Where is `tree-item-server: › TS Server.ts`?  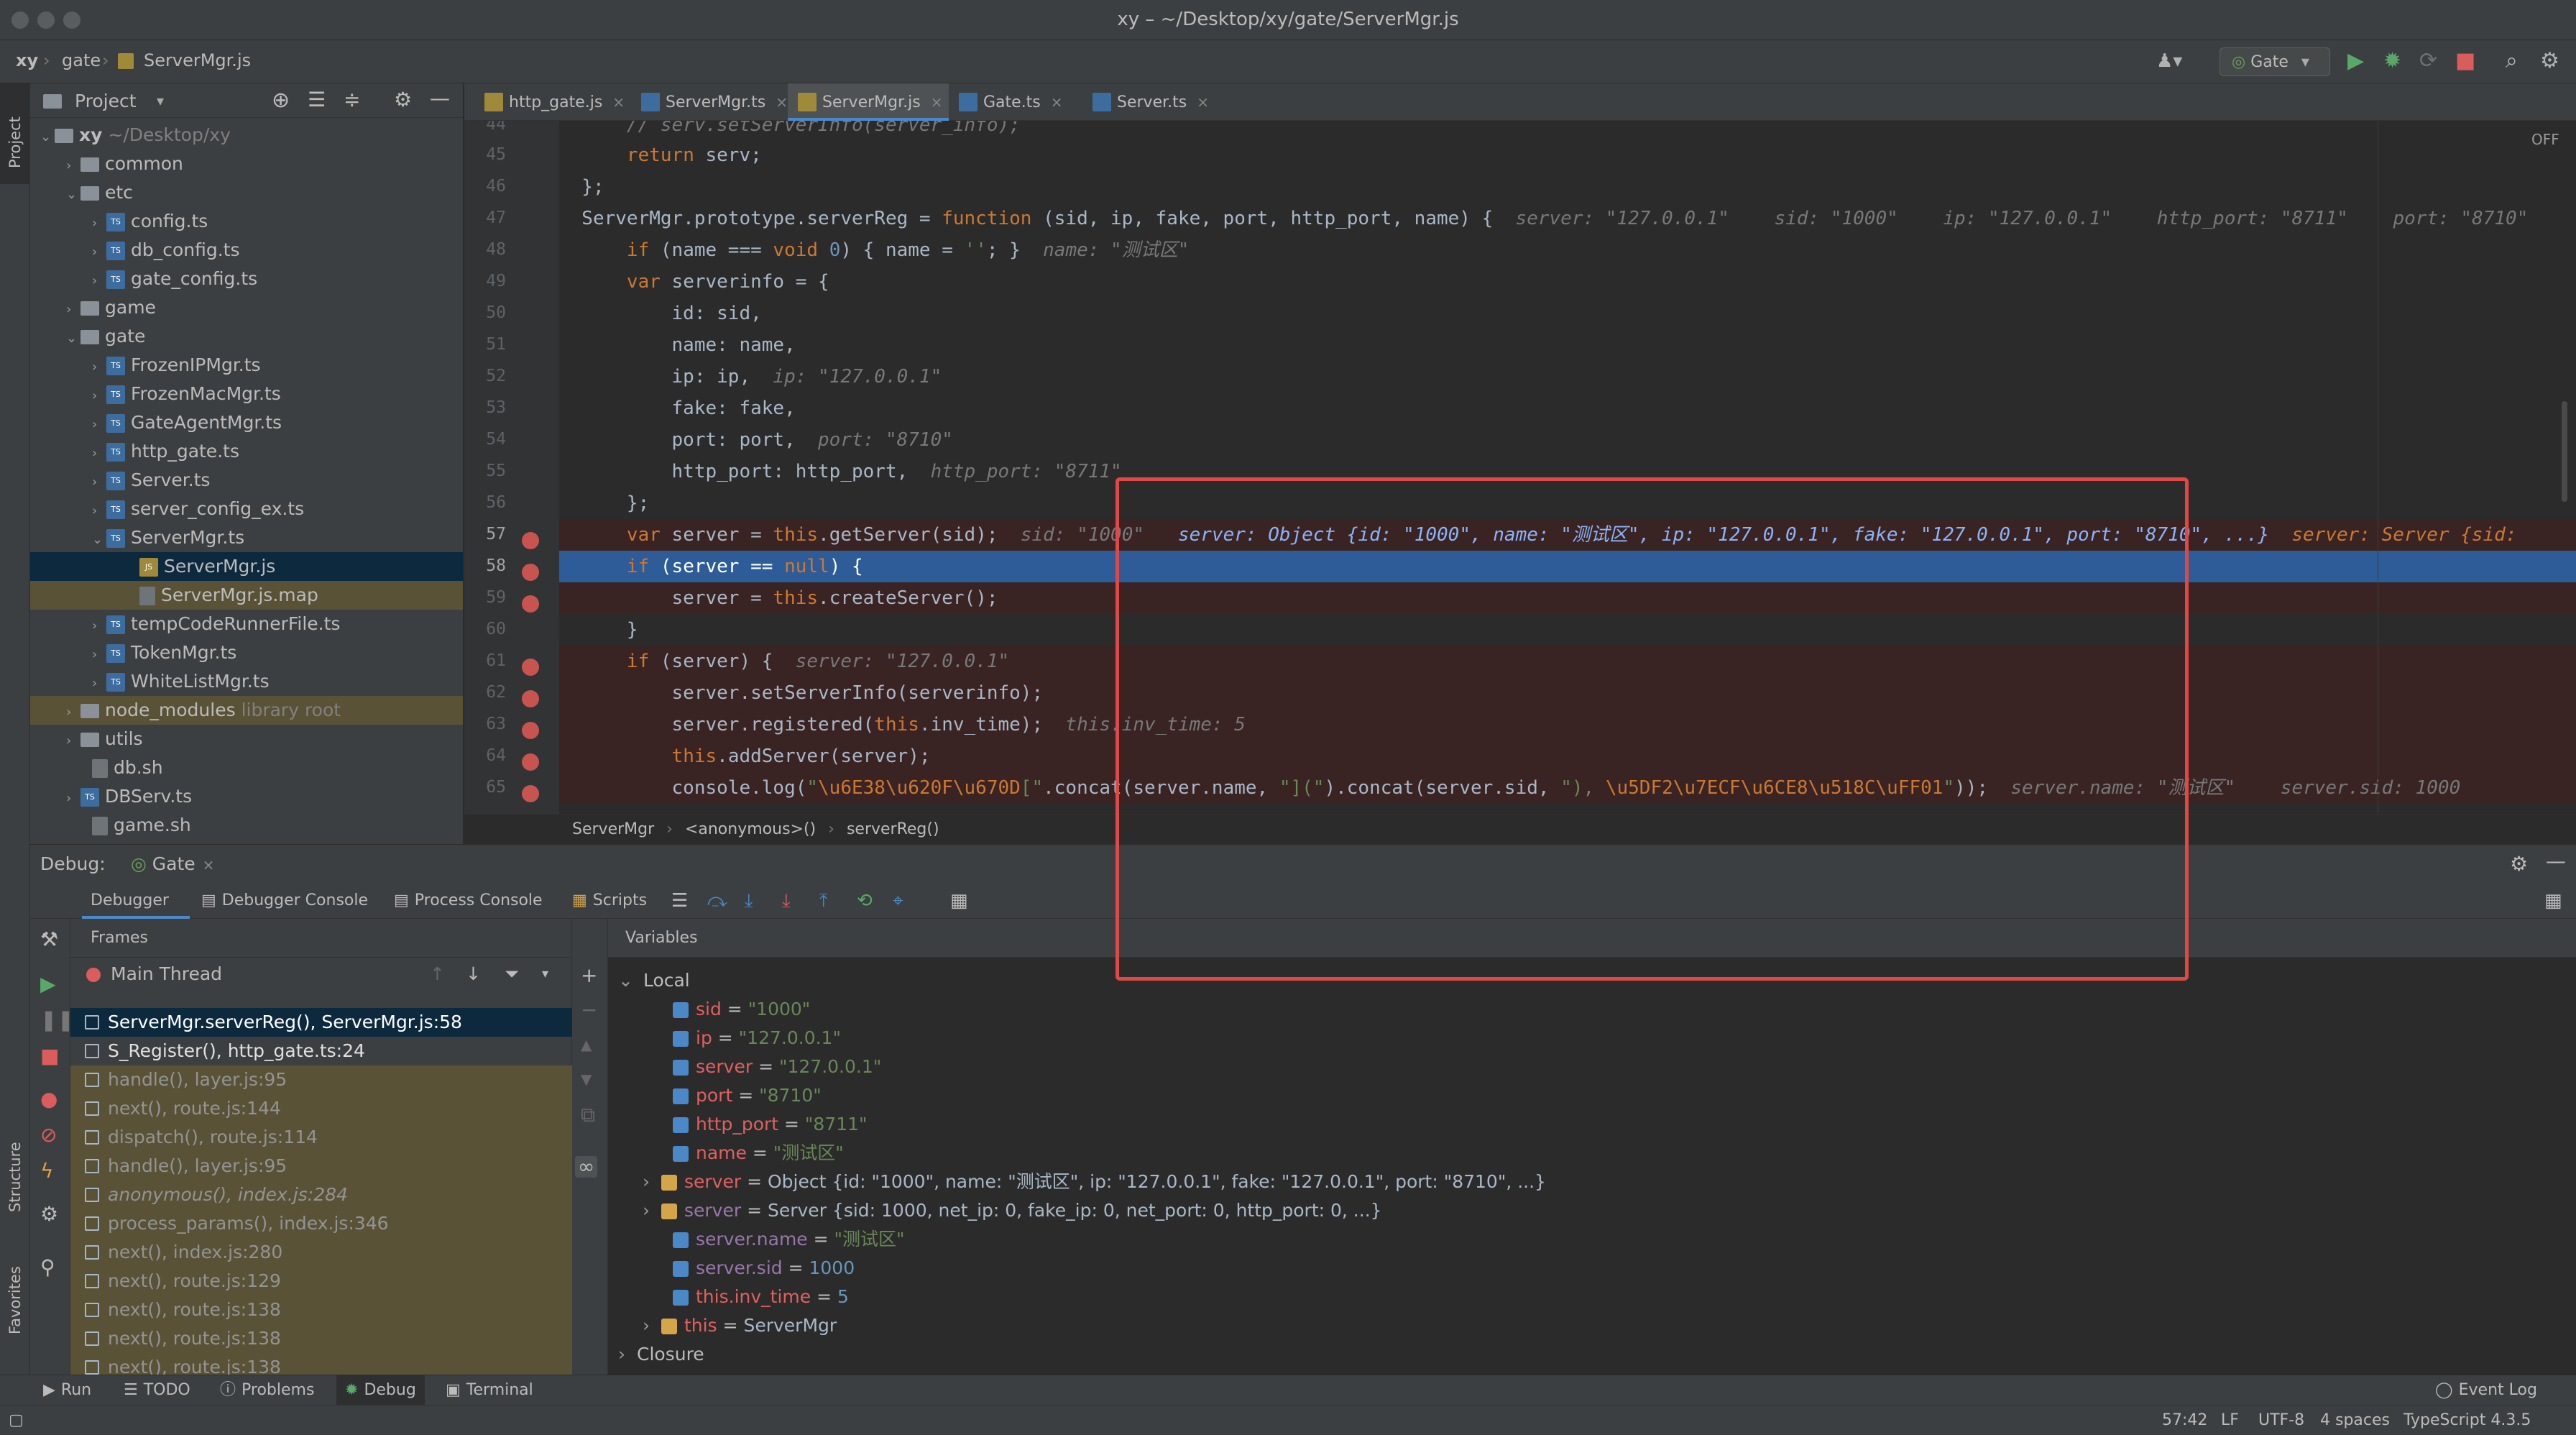
tree-item-server: › TS Server.ts is located at coordinates (246, 480).